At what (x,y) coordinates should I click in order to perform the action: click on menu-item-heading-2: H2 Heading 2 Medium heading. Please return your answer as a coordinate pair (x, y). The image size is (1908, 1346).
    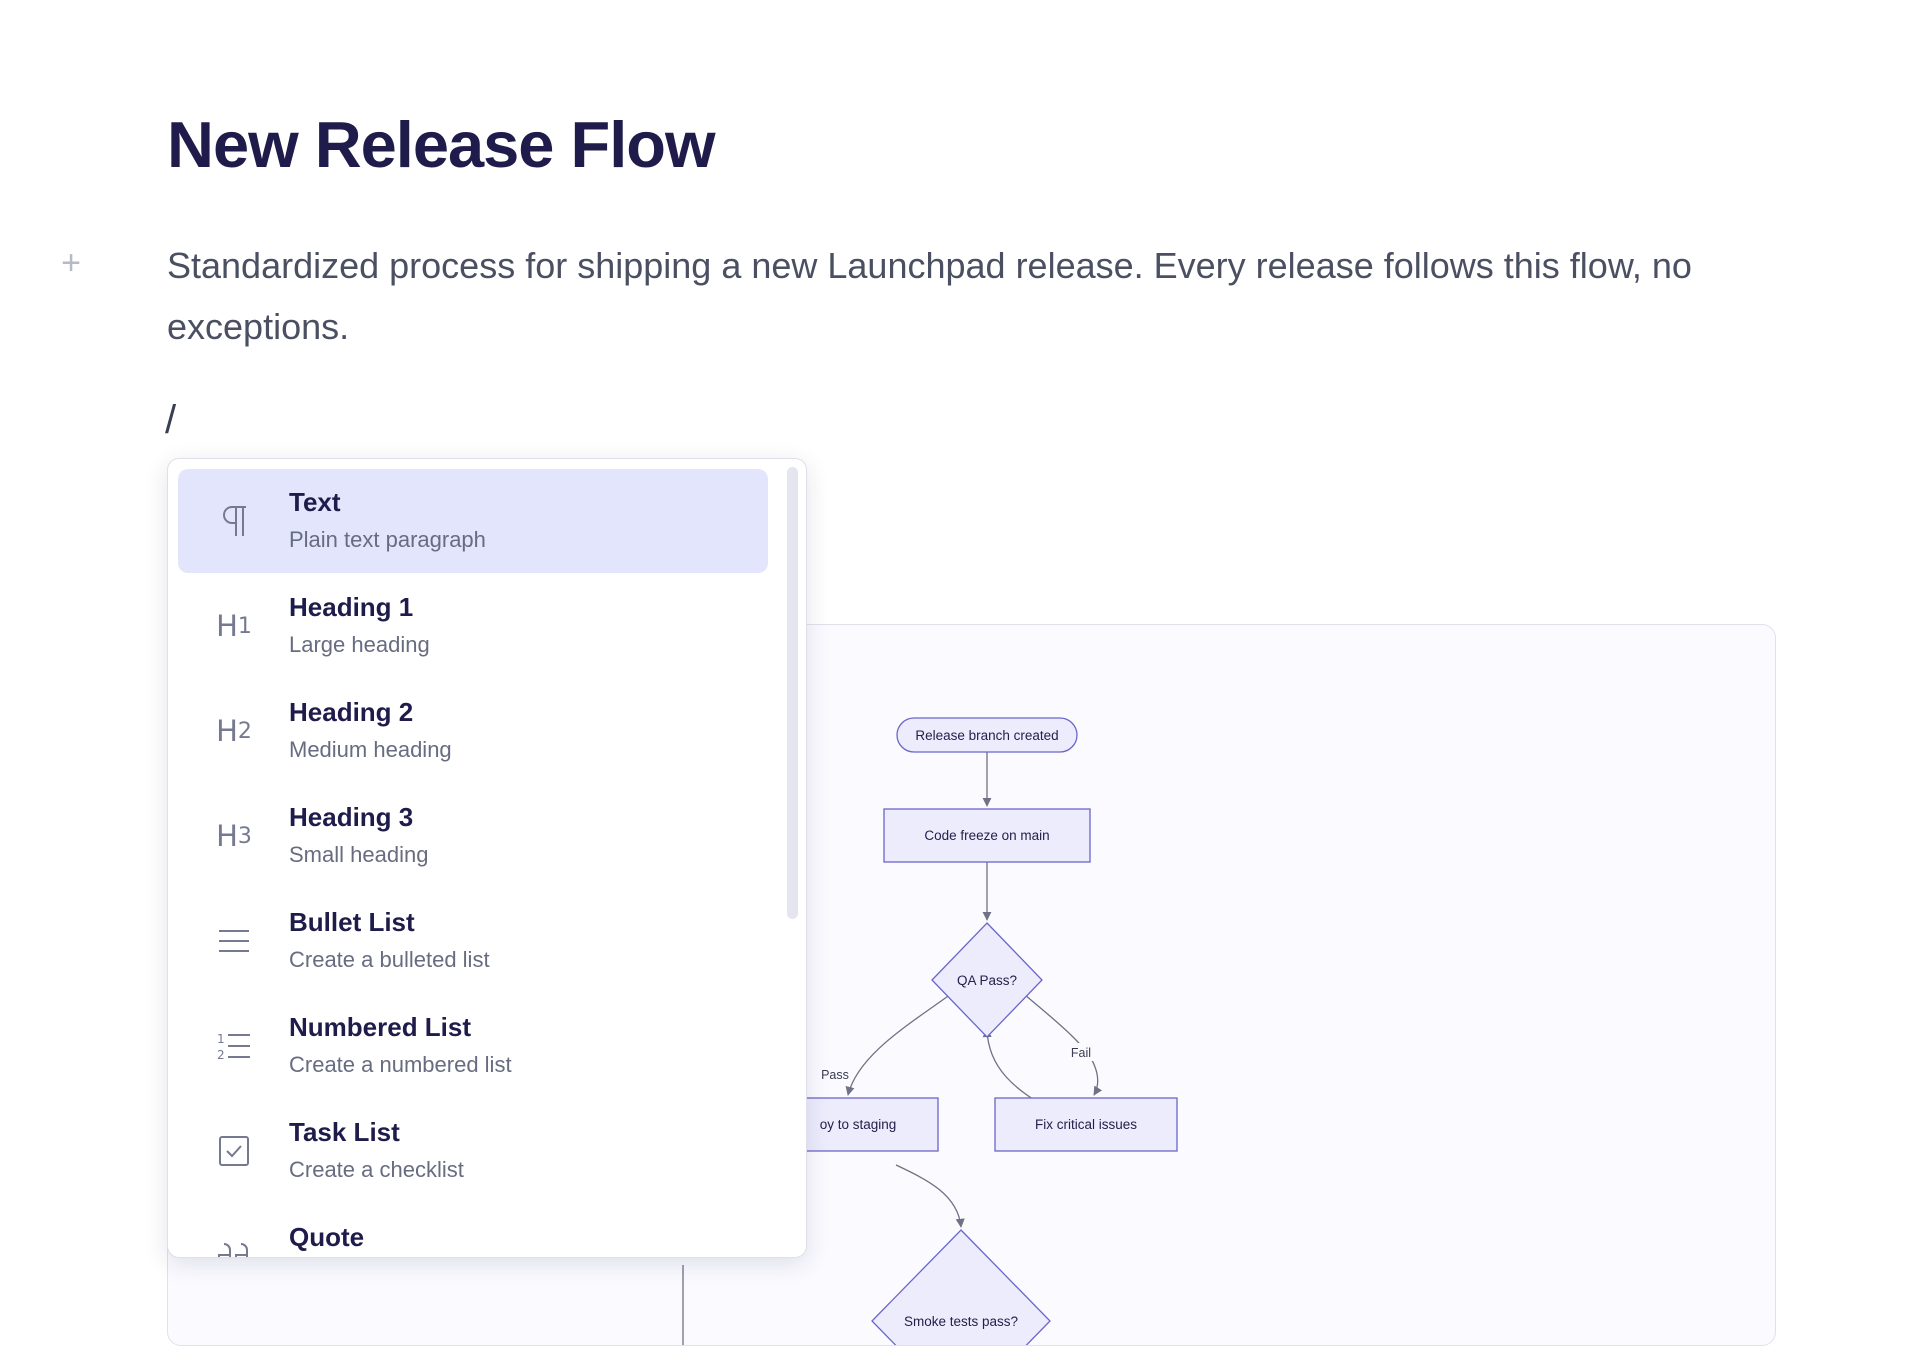
    Looking at the image, I should click on (473, 731).